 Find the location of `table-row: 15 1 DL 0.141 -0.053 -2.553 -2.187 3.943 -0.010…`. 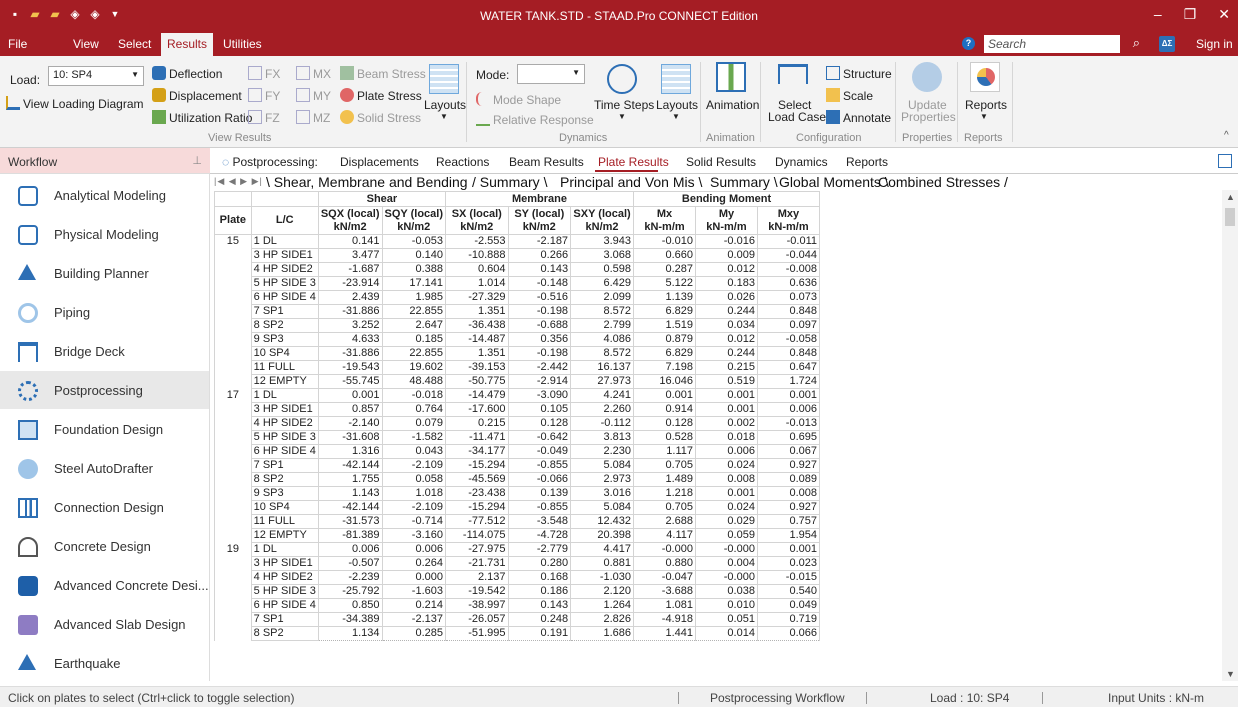

table-row: 15 1 DL 0.141 -0.053 -2.553 -2.187 3.943 -0.010… is located at coordinates (517, 241).